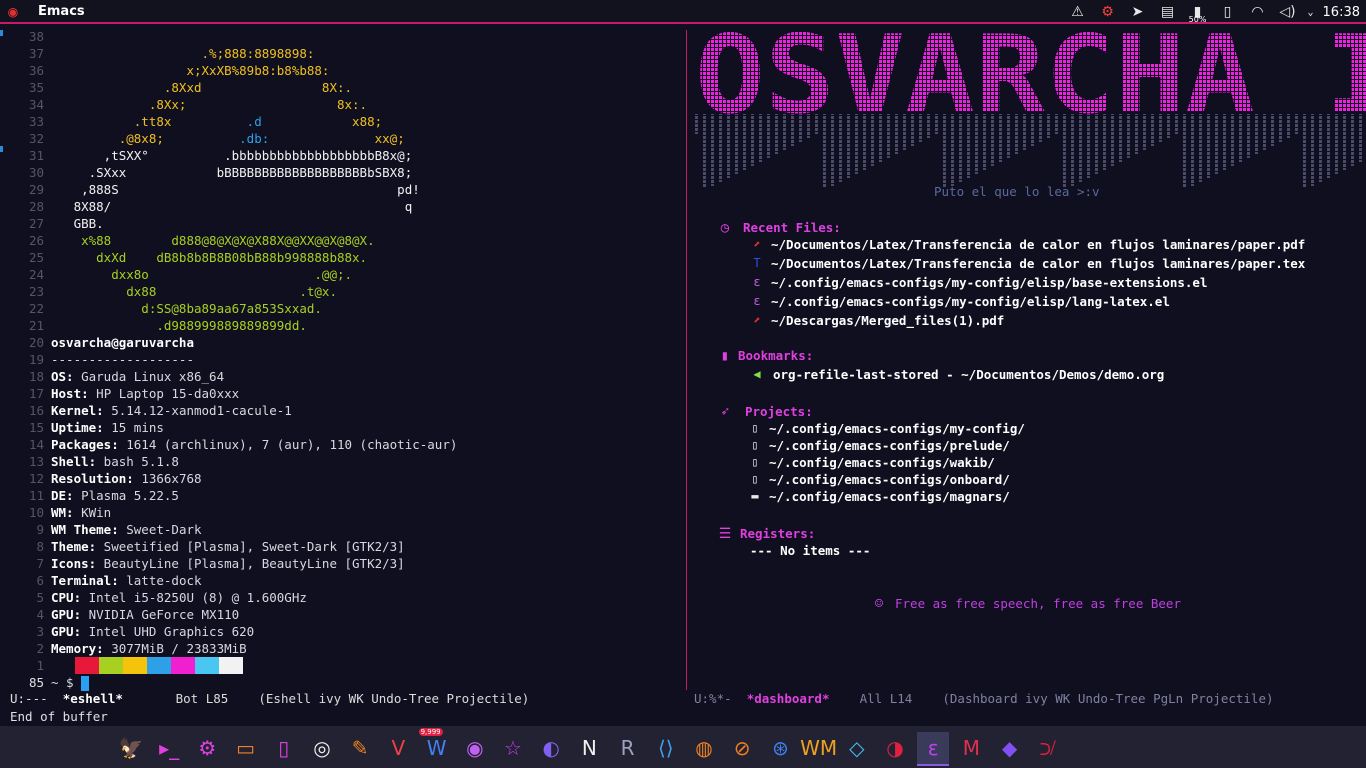 The height and width of the screenshot is (768, 1366). Describe the element at coordinates (886, 698) in the screenshot. I see `modeline-position: All L14` at that location.